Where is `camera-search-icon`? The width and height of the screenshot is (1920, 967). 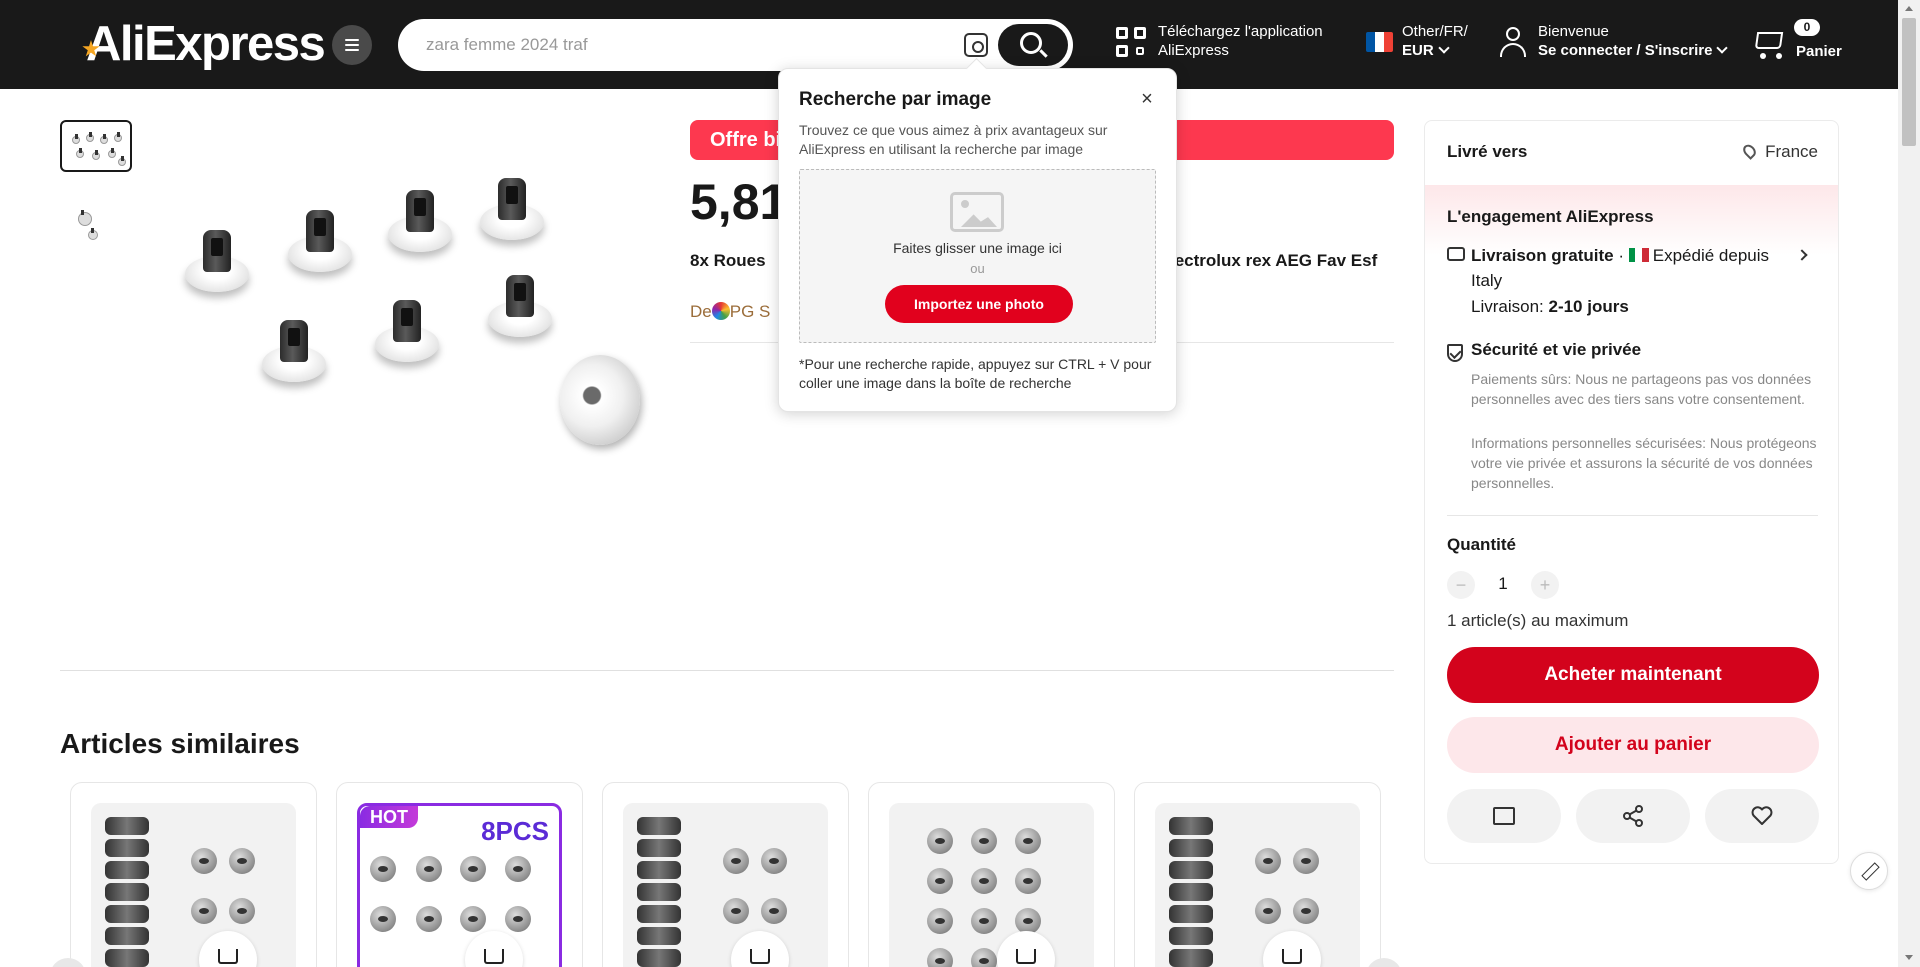 camera-search-icon is located at coordinates (976, 45).